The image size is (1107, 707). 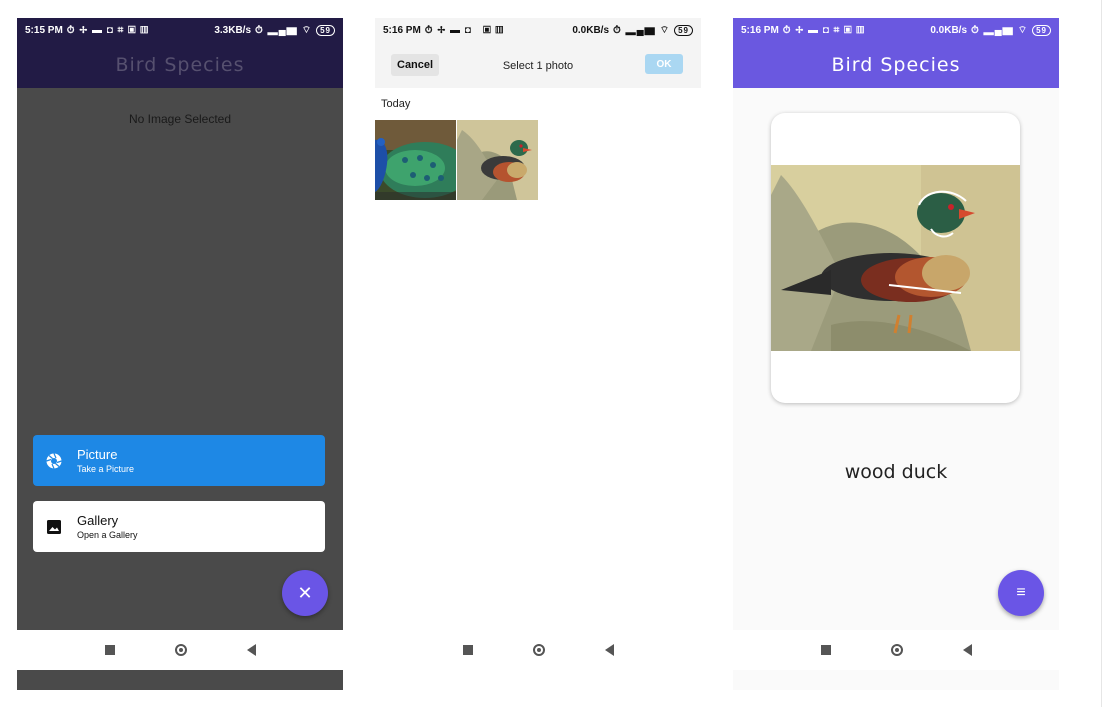 I want to click on close-fab-button: ✕, so click(x=305, y=593).